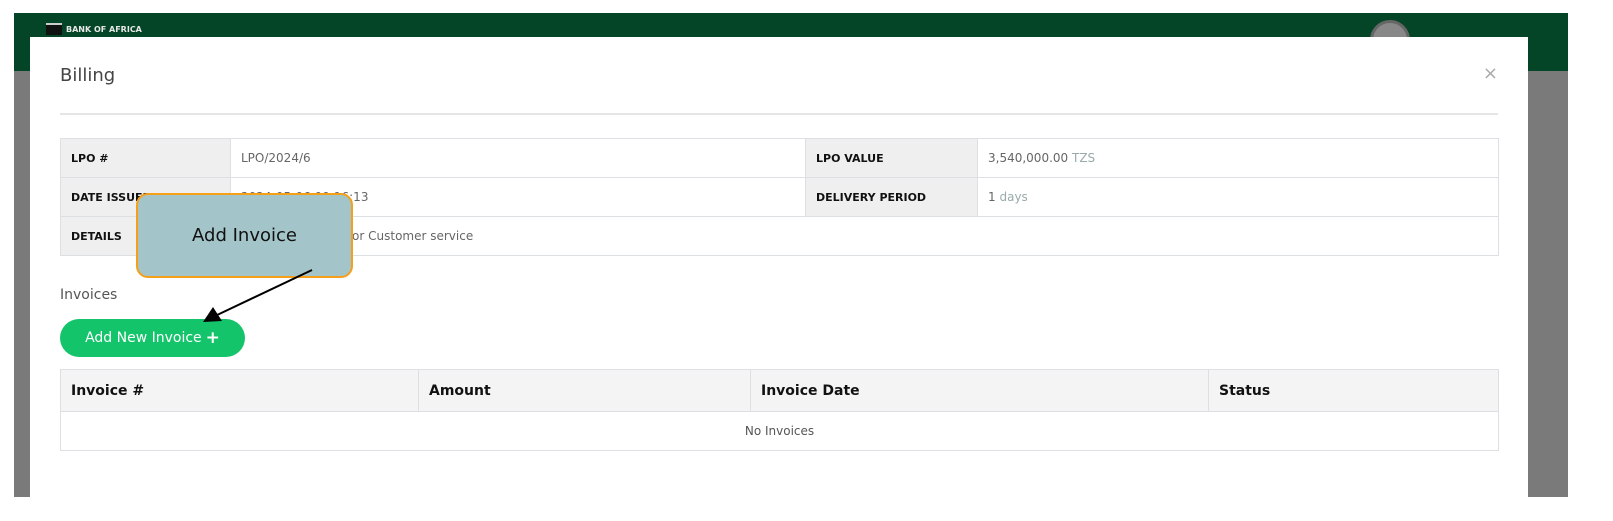  Describe the element at coordinates (263, 293) in the screenshot. I see `arrow-line` at that location.